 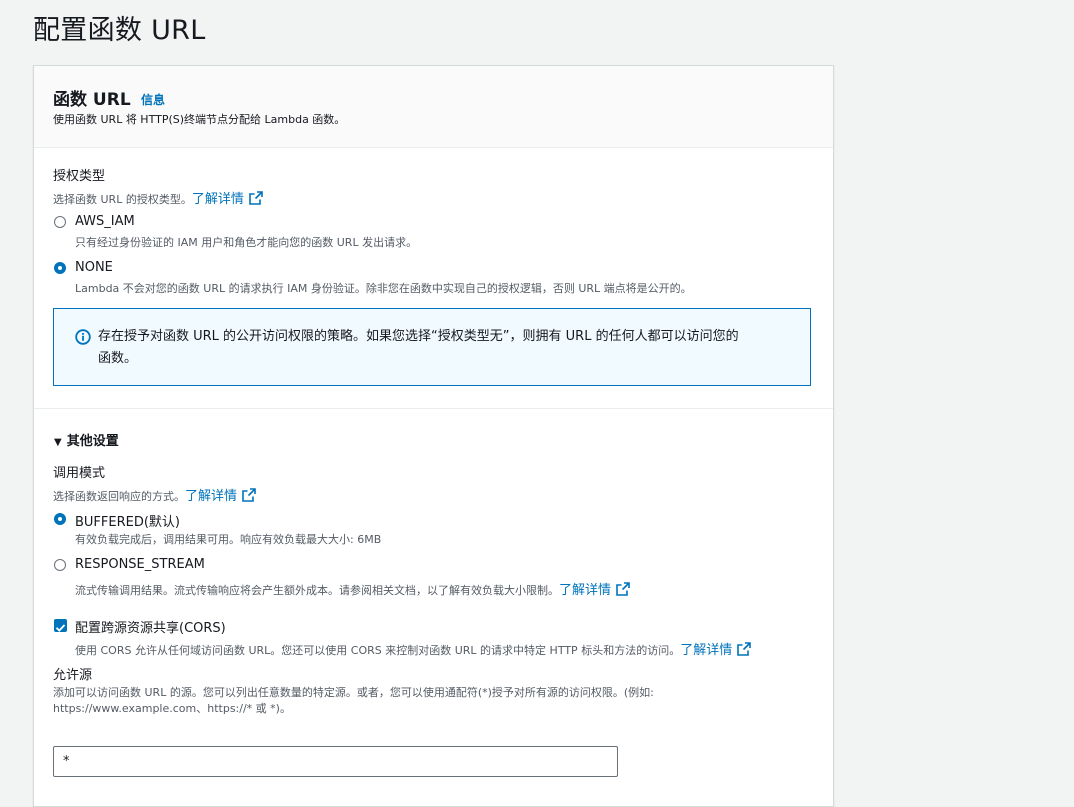 What do you see at coordinates (335, 761) in the screenshot?
I see `allow-origin-input` at bounding box center [335, 761].